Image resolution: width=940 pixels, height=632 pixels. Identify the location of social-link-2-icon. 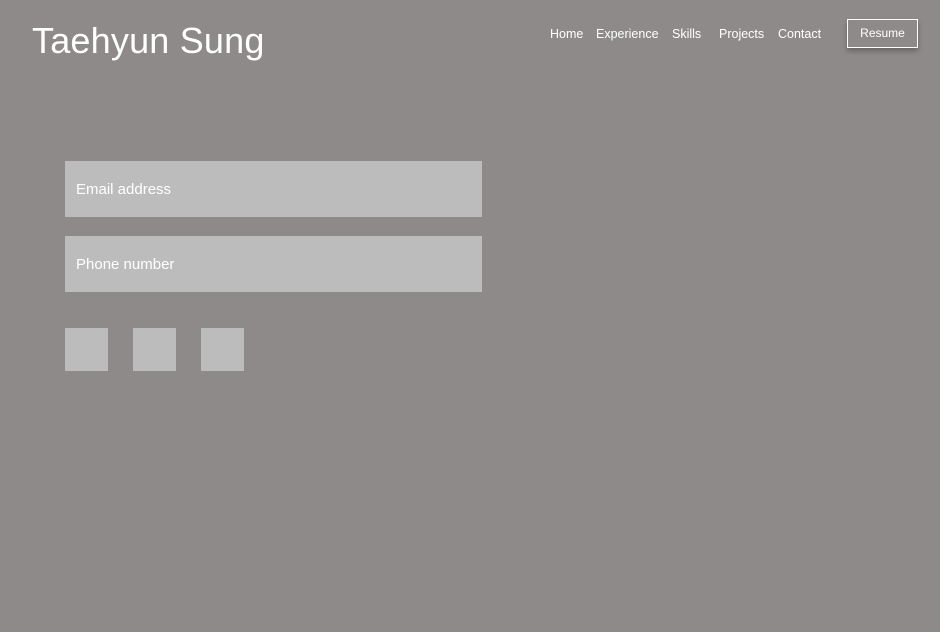
(154, 349).